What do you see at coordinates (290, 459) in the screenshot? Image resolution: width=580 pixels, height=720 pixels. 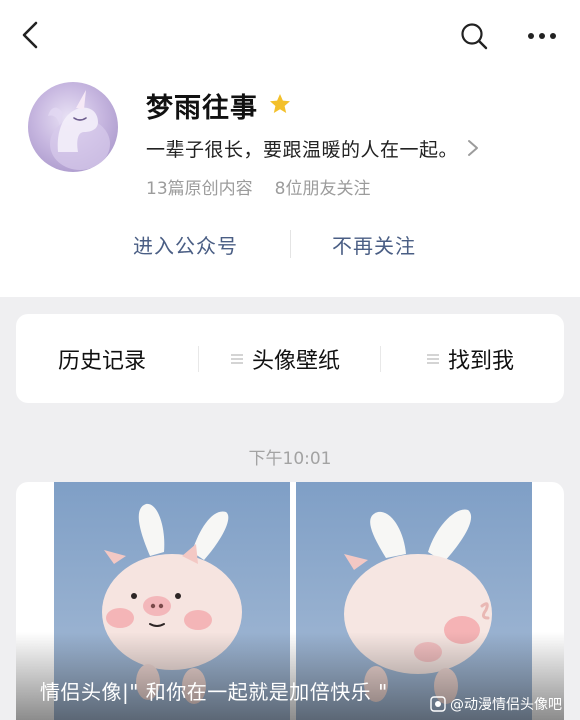 I see `message-timestamp: 下午10:01` at bounding box center [290, 459].